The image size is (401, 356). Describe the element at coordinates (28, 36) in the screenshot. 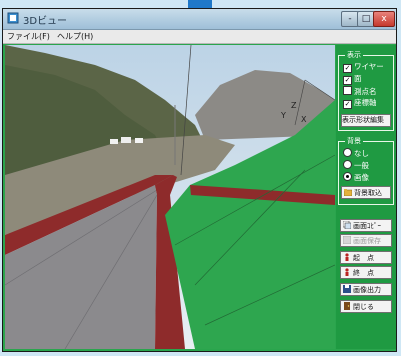

I see `menu-file: ファイル(F)` at that location.